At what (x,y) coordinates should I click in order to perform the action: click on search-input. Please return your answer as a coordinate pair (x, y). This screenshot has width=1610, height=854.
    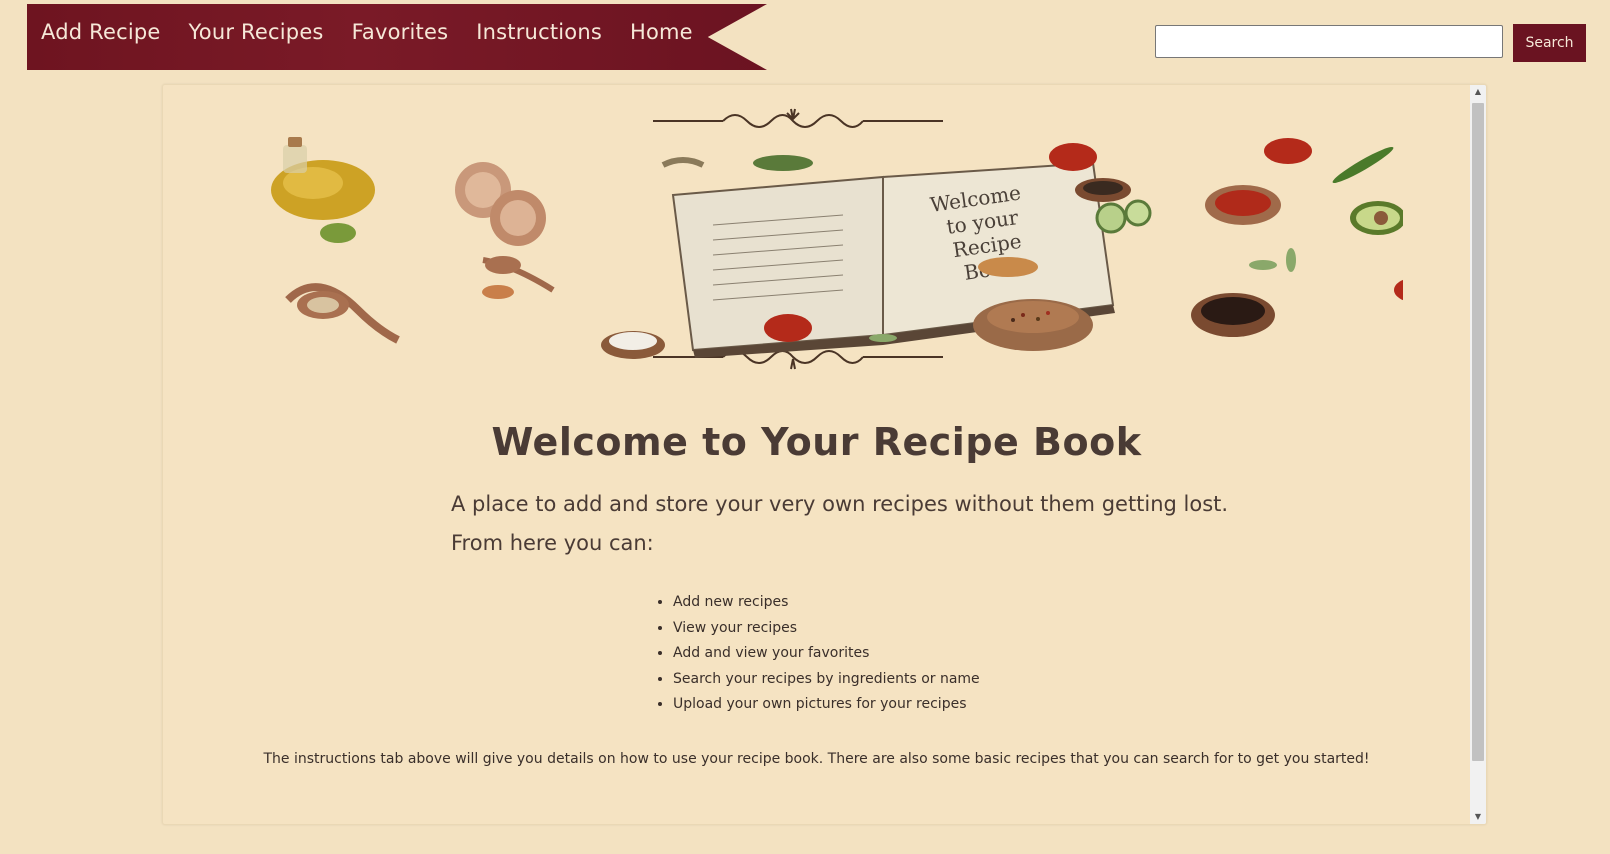
    Looking at the image, I should click on (1329, 41).